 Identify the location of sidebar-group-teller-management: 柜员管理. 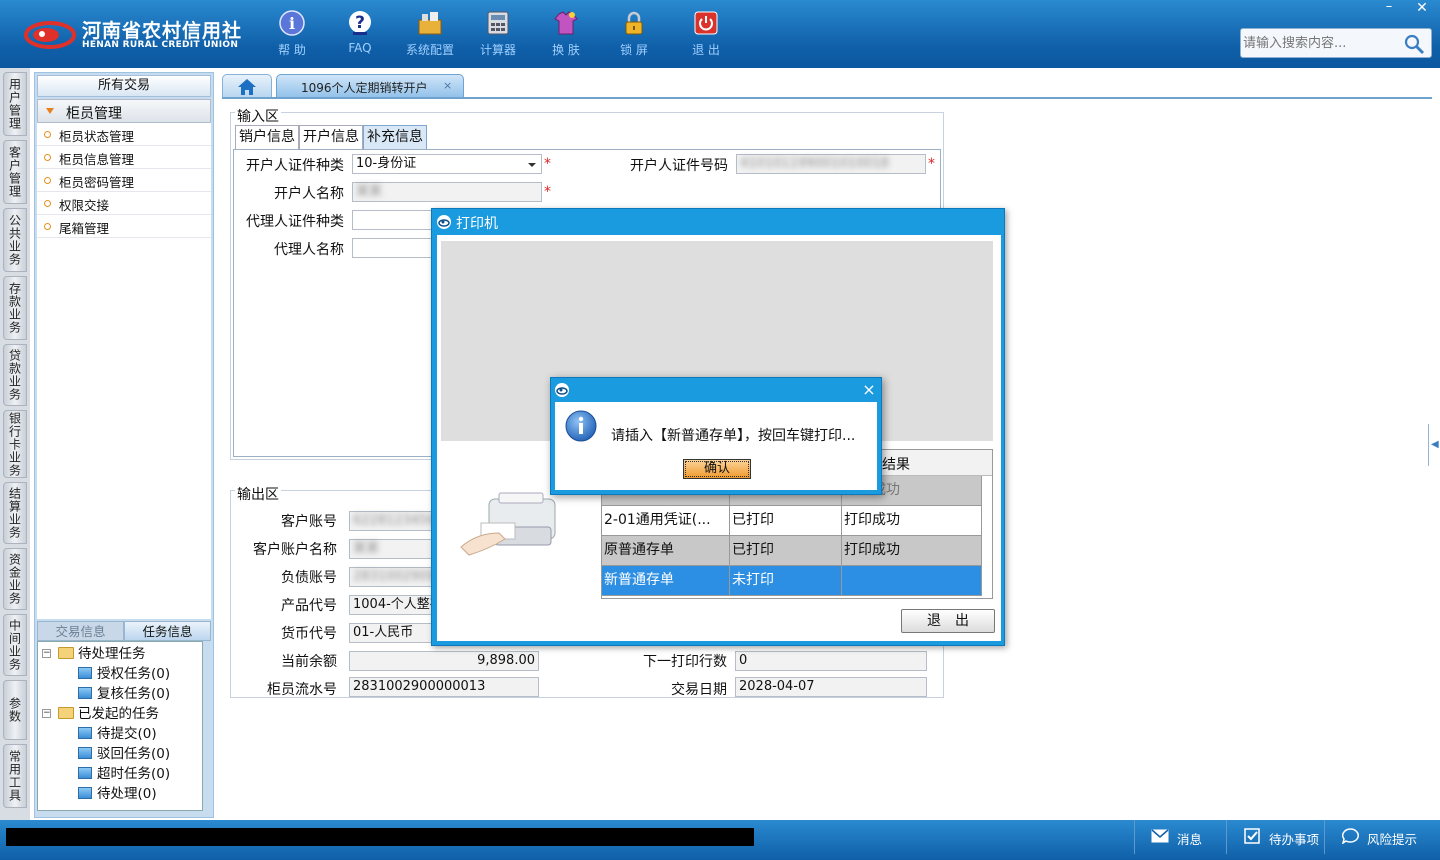
(124, 111).